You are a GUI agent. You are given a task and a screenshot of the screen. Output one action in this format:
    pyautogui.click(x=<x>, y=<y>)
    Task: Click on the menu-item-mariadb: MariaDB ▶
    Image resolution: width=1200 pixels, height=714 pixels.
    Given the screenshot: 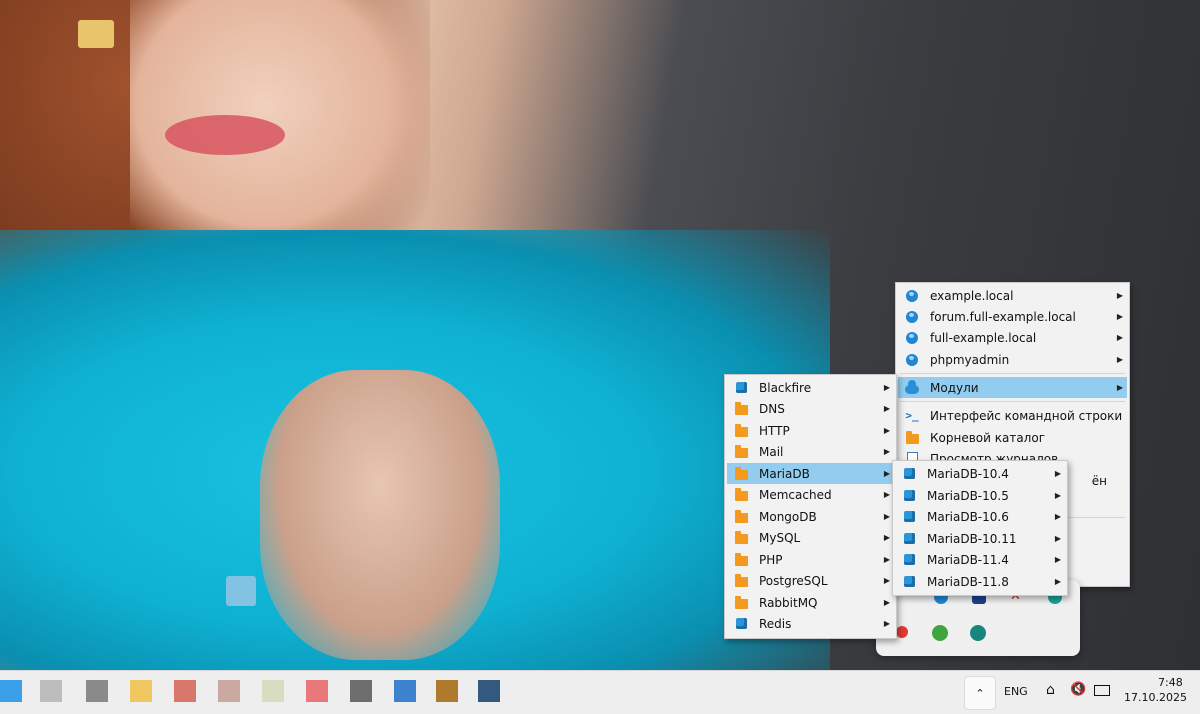 What is the action you would take?
    pyautogui.click(x=810, y=473)
    